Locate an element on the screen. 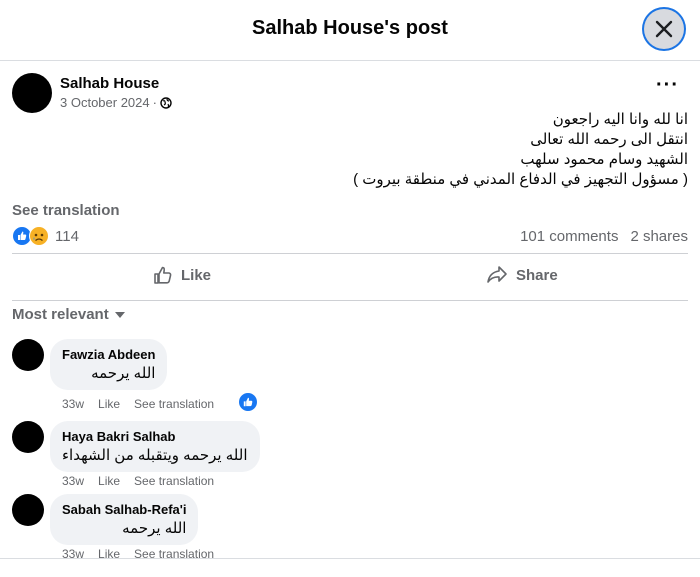  more-icon: ··· is located at coordinates (667, 85).